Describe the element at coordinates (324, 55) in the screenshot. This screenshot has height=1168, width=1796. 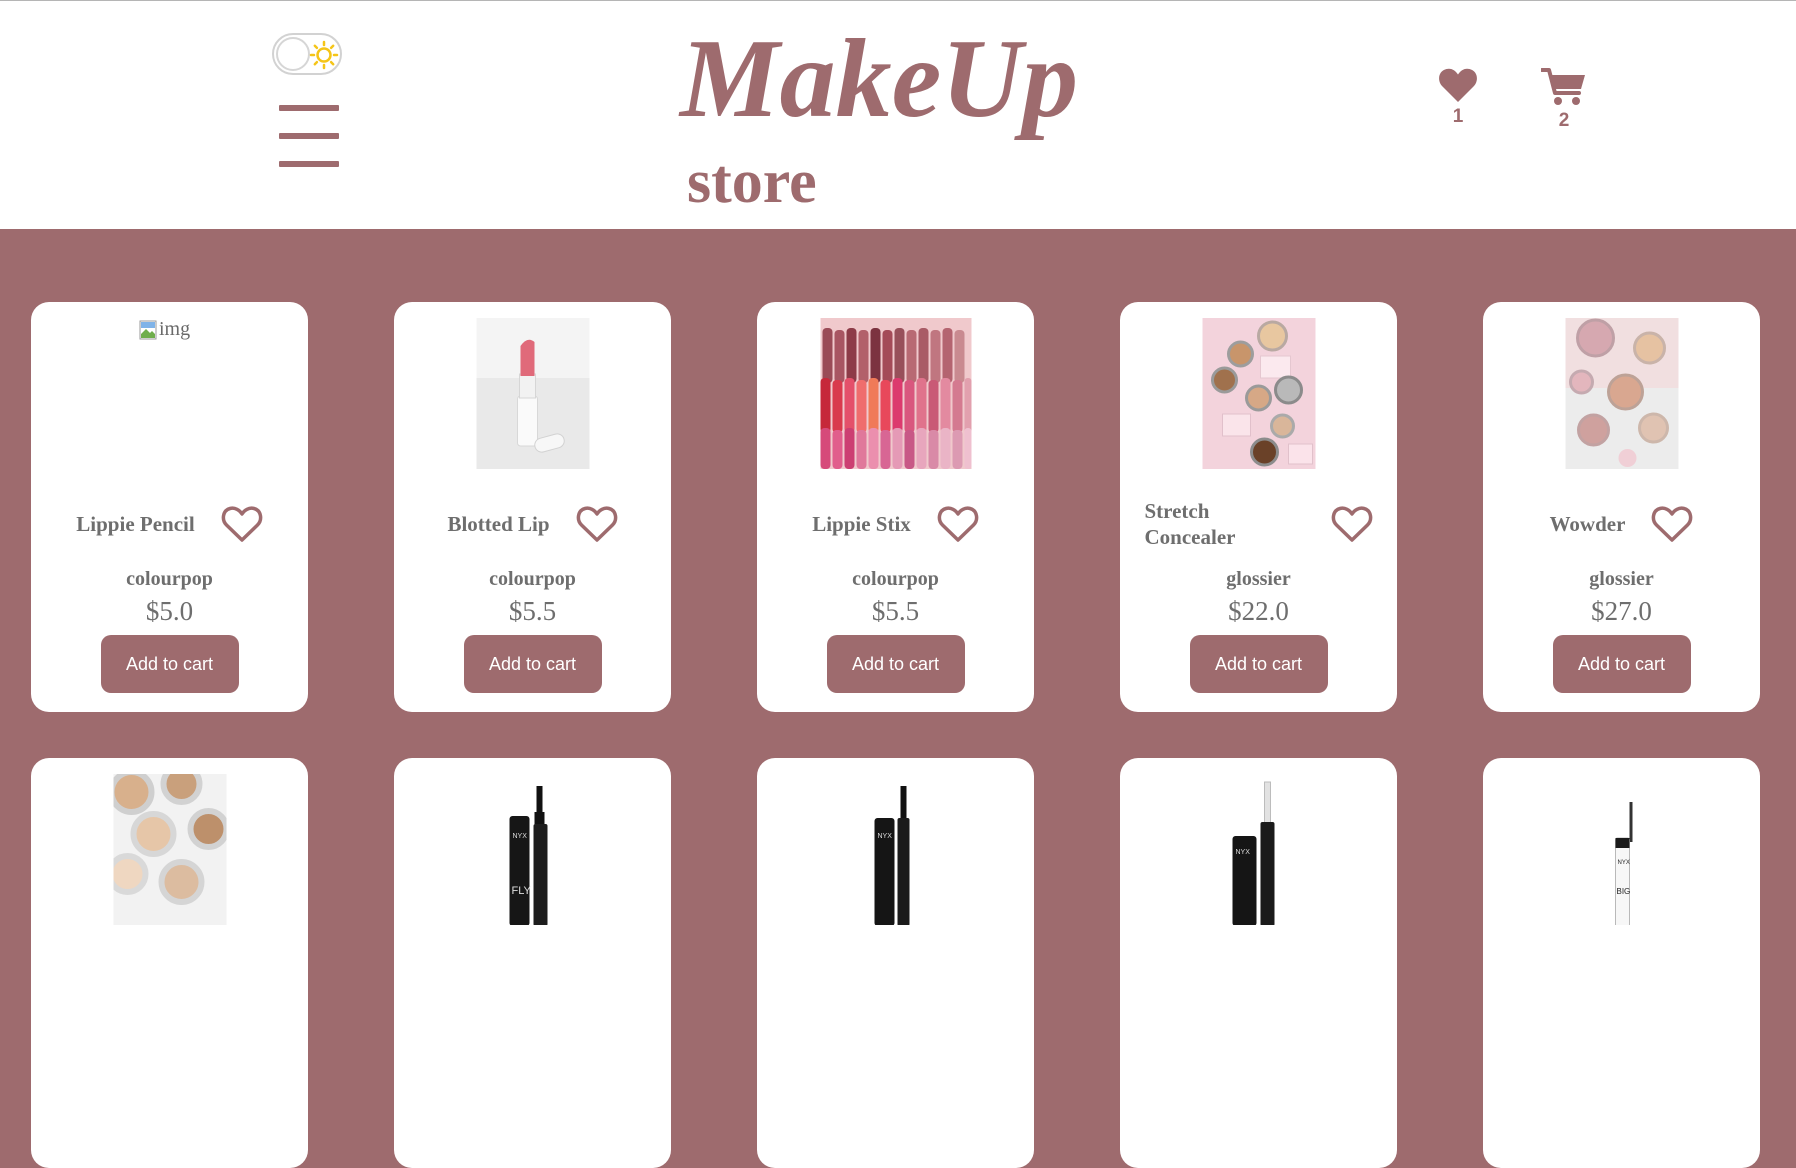
I see `sun-icon` at that location.